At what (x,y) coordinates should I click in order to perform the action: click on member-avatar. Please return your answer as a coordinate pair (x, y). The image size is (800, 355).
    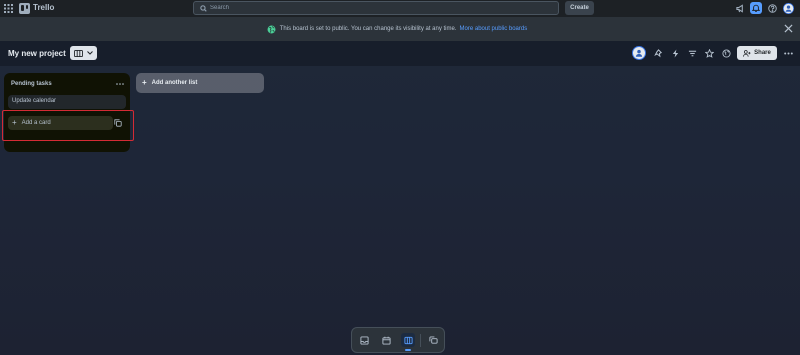
    Looking at the image, I should click on (639, 53).